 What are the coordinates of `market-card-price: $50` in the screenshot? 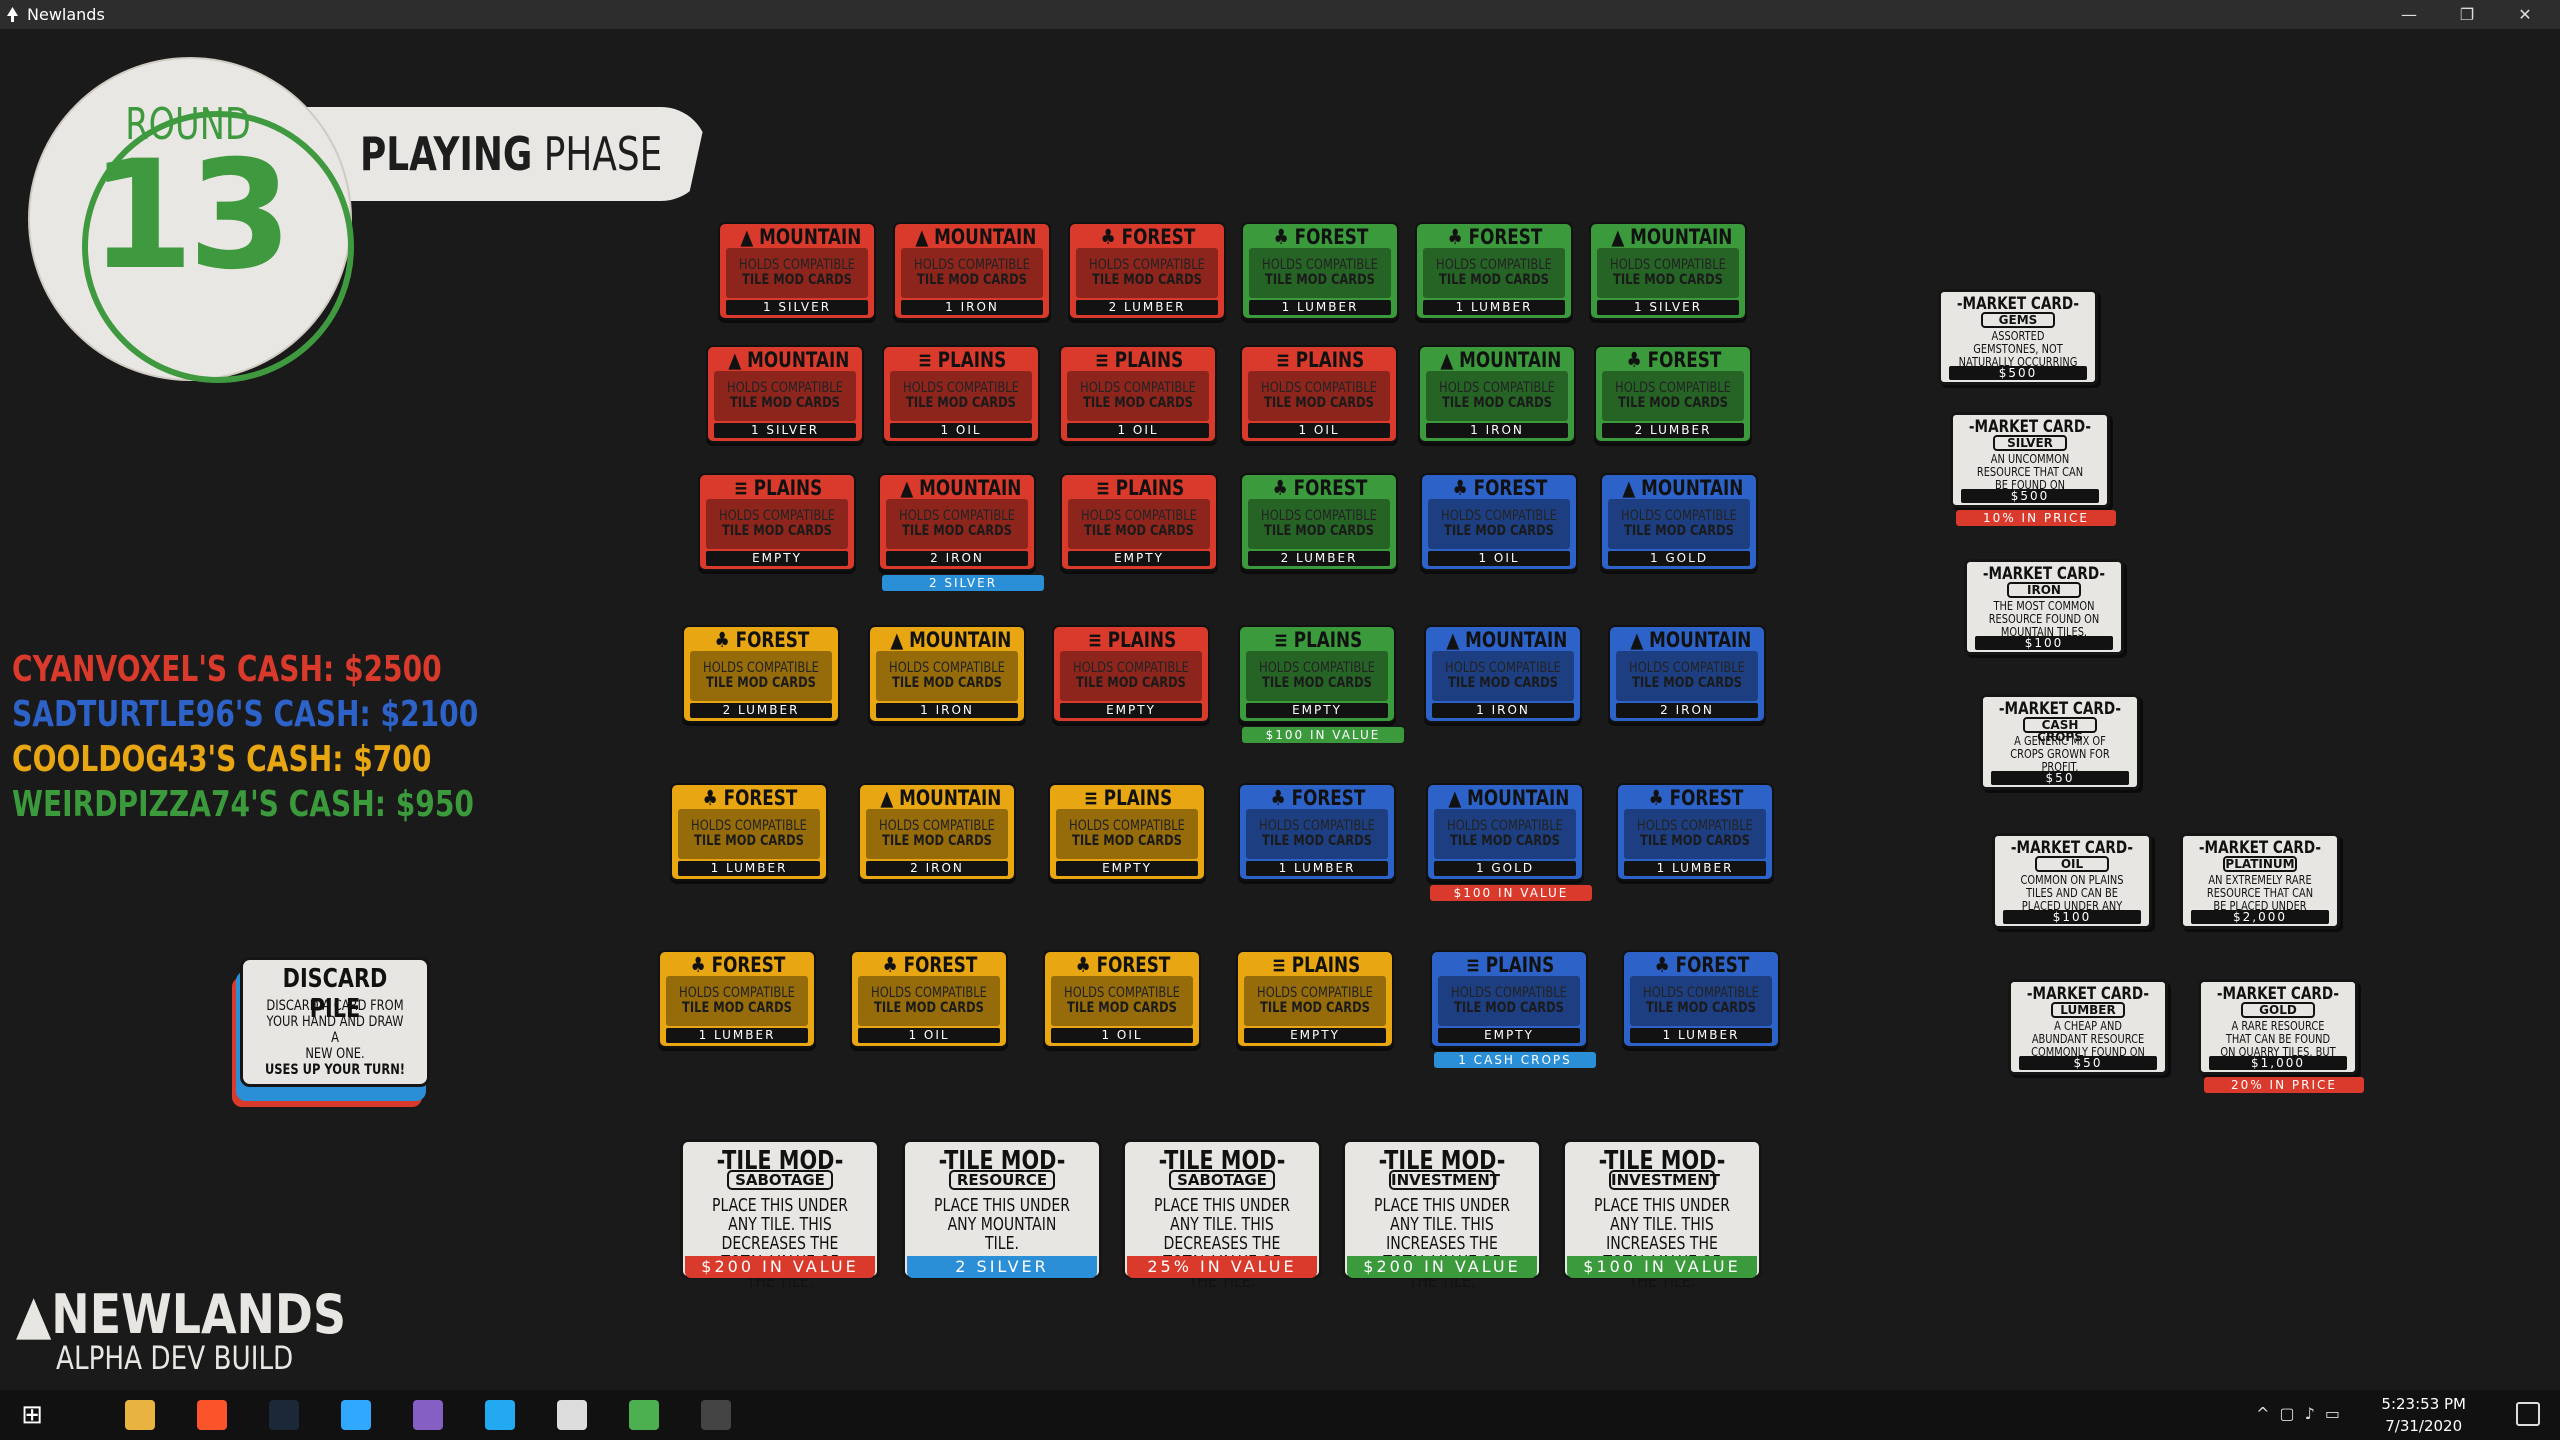 It's located at (2060, 778).